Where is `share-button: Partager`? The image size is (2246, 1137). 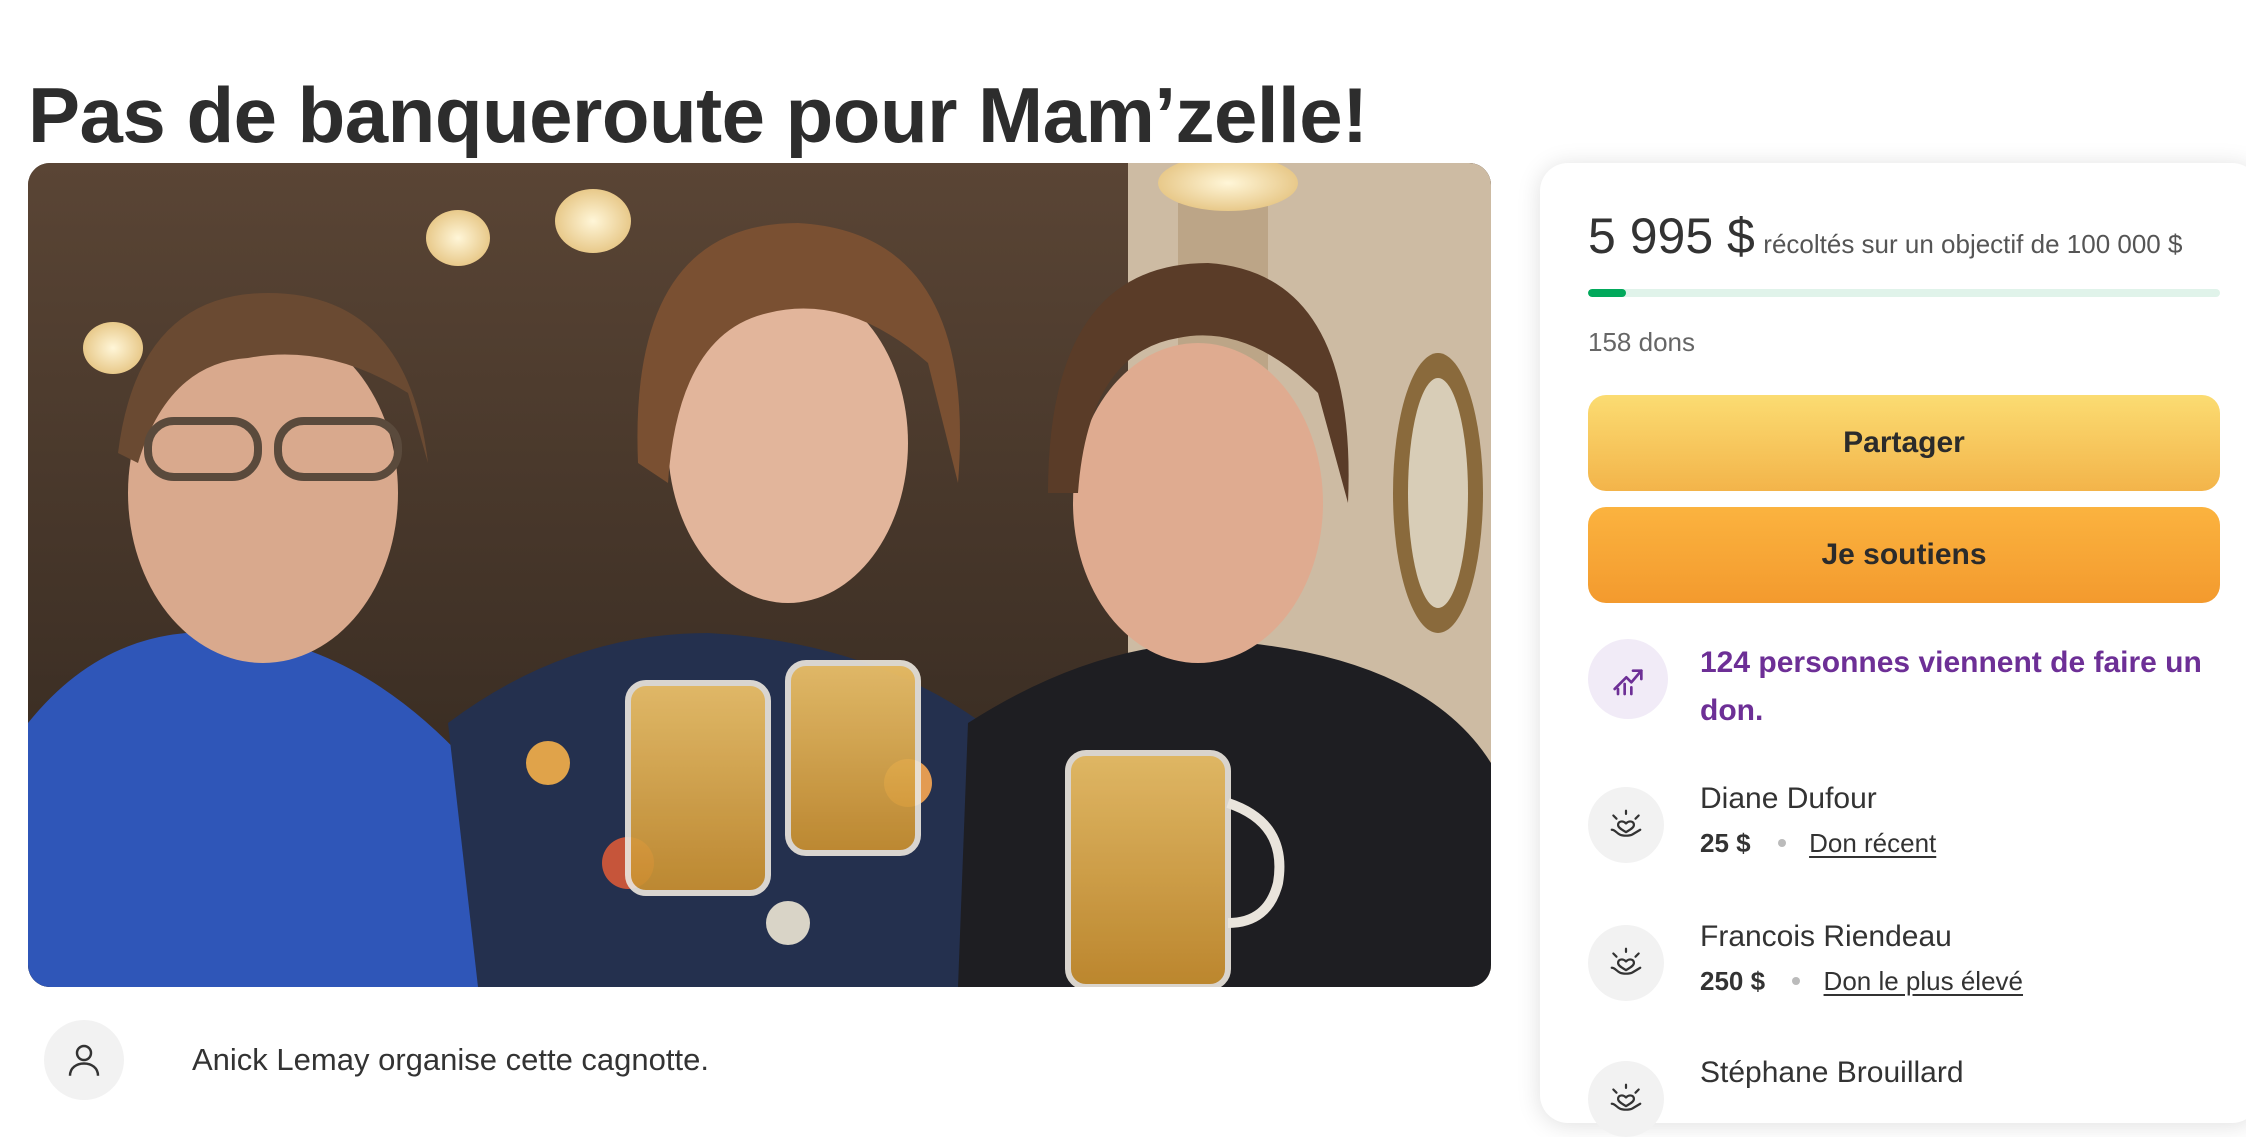 share-button: Partager is located at coordinates (1904, 443).